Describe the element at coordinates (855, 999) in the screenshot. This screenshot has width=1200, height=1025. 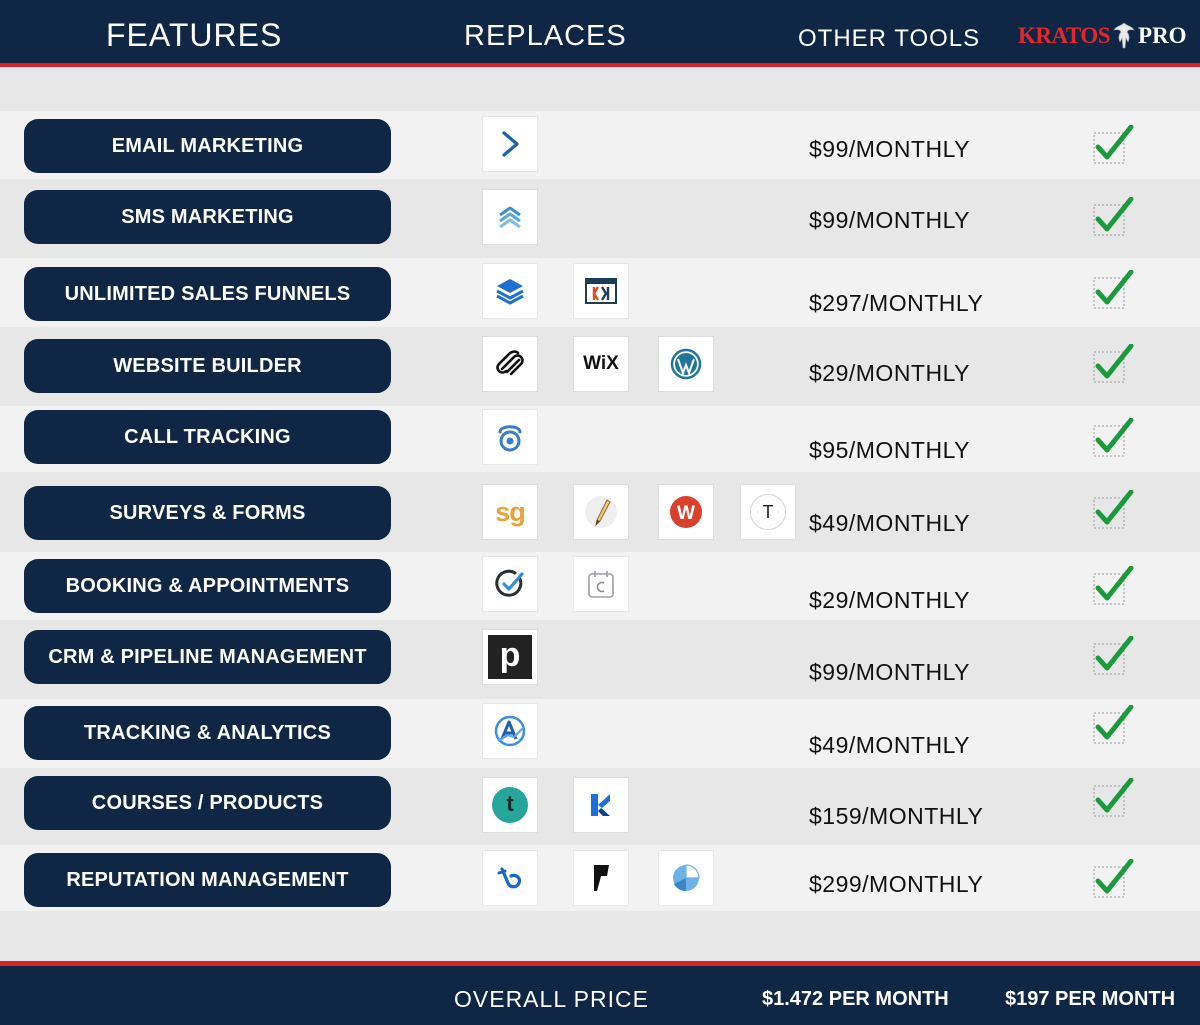
I see `other-tools-total: $1.472 PER MONTH` at that location.